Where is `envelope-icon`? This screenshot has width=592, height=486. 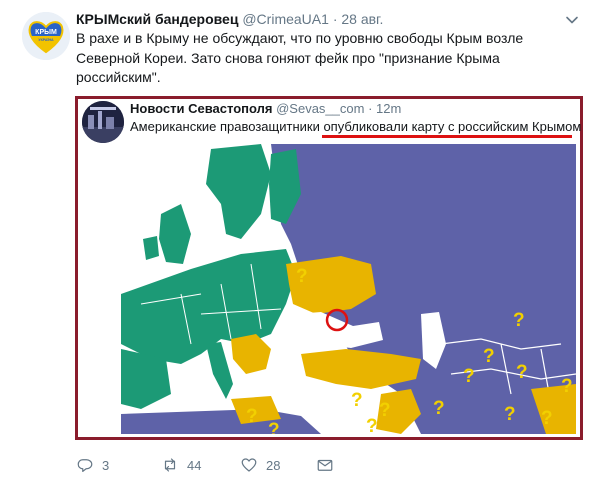
envelope-icon is located at coordinates (325, 465).